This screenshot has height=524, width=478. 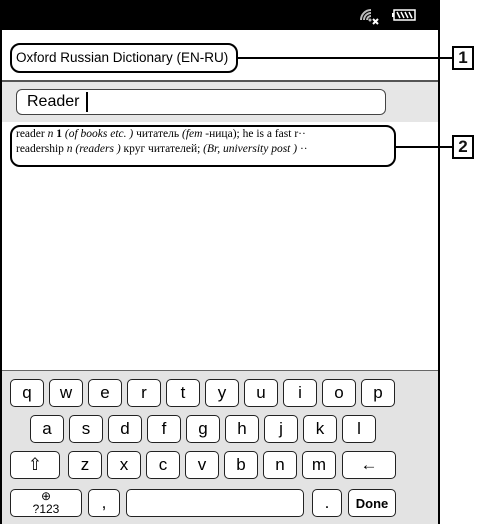 I want to click on key-s: s, so click(x=86, y=429).